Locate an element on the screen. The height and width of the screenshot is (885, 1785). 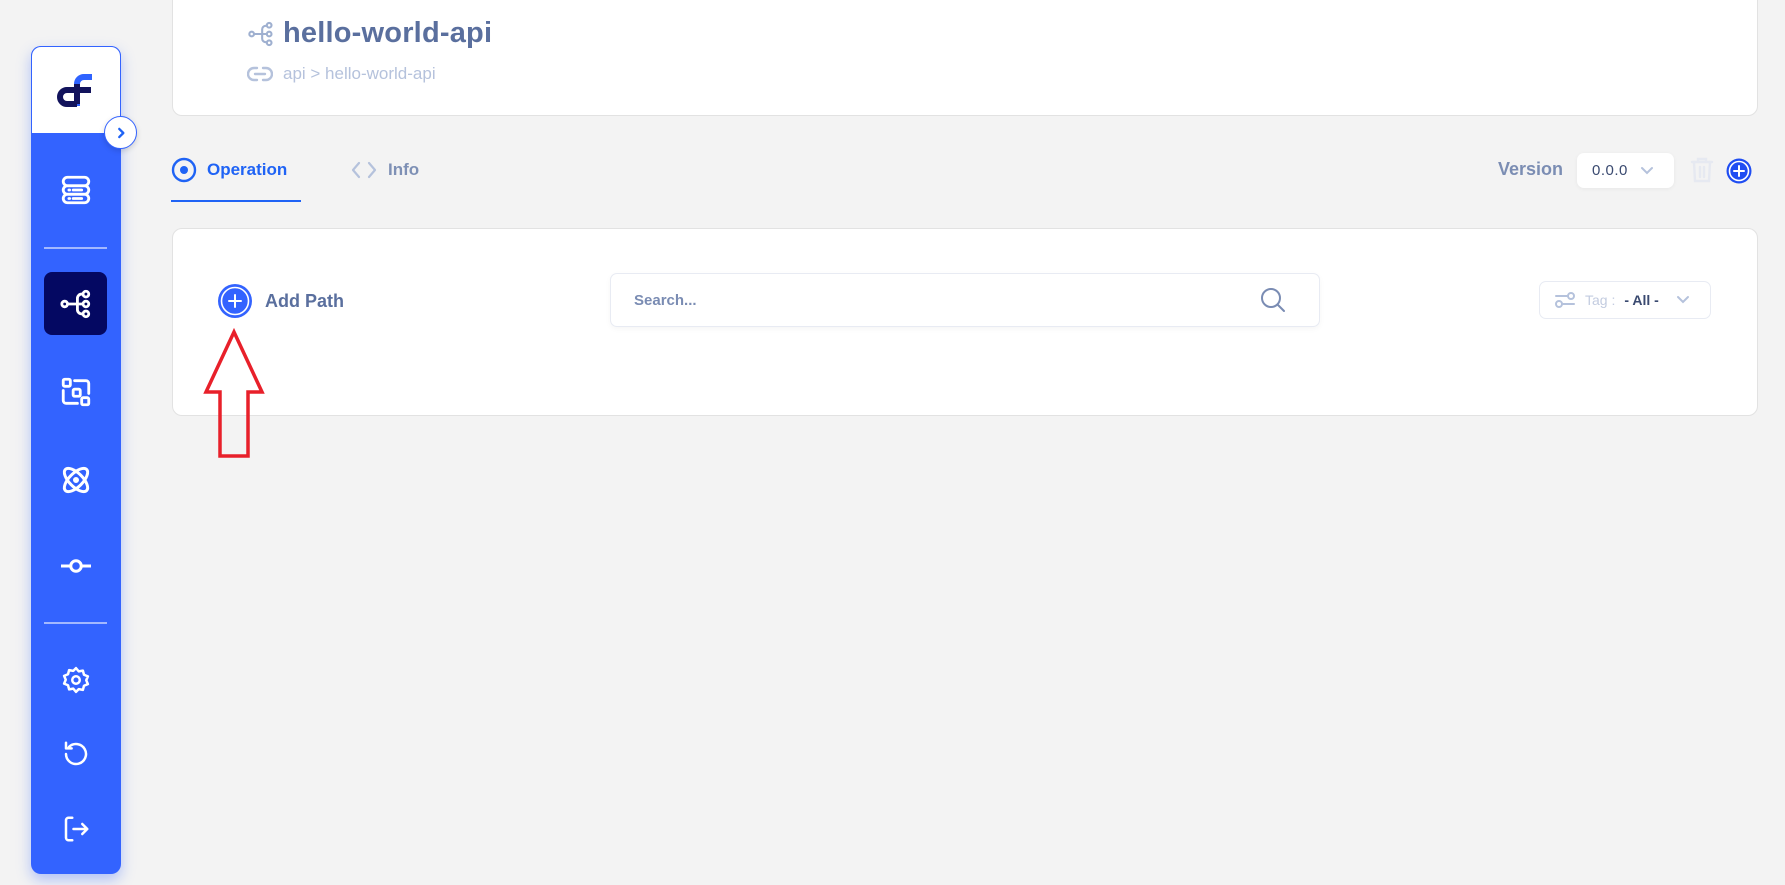
sidebar-item-logout is located at coordinates (75, 828).